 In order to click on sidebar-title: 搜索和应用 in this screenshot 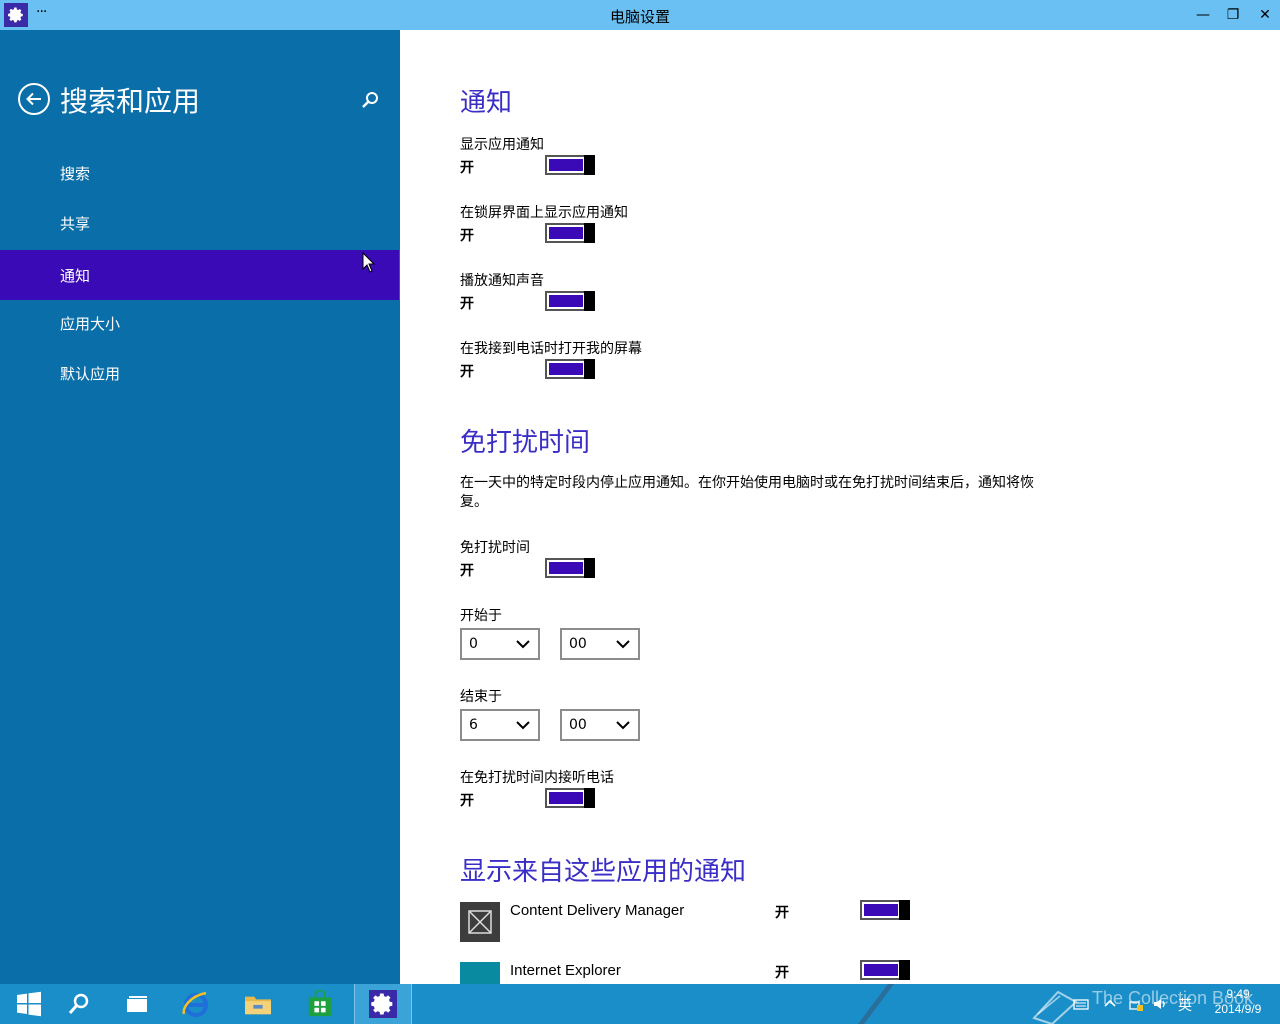, I will do `click(130, 101)`.